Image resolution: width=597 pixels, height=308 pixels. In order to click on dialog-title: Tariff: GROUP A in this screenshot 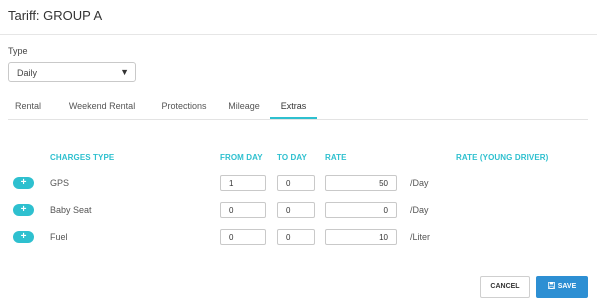, I will do `click(55, 15)`.